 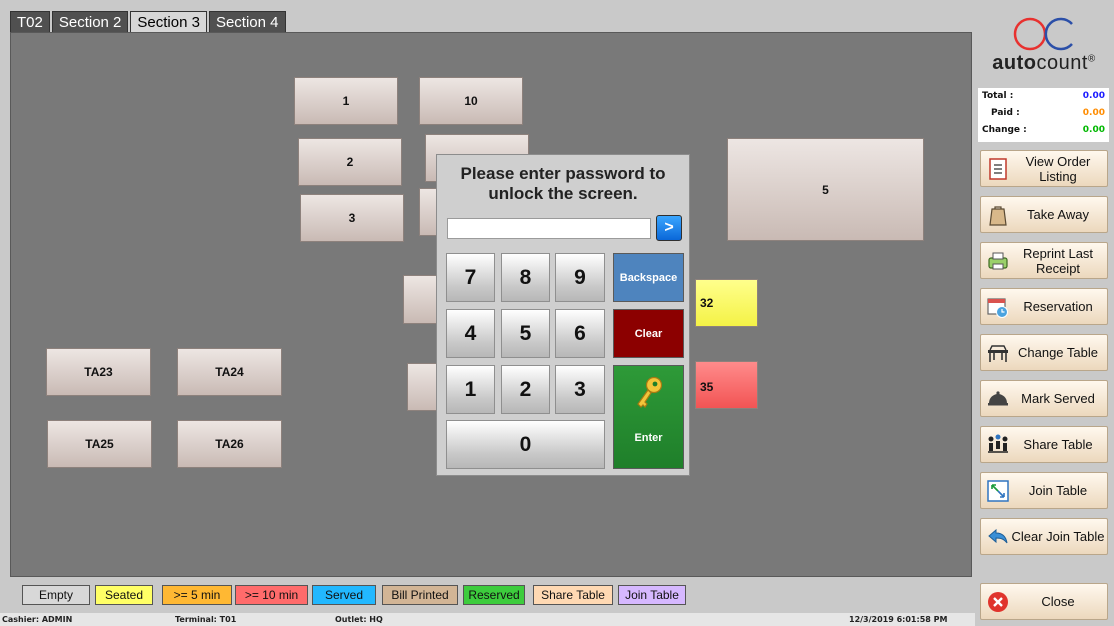 What do you see at coordinates (1093, 130) in the screenshot?
I see `change-value: 0.00` at bounding box center [1093, 130].